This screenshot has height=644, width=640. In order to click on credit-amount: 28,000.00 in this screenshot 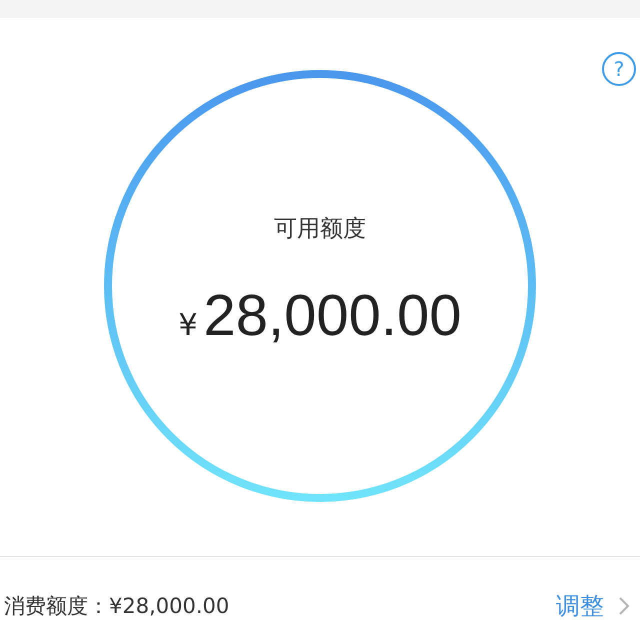, I will do `click(333, 315)`.